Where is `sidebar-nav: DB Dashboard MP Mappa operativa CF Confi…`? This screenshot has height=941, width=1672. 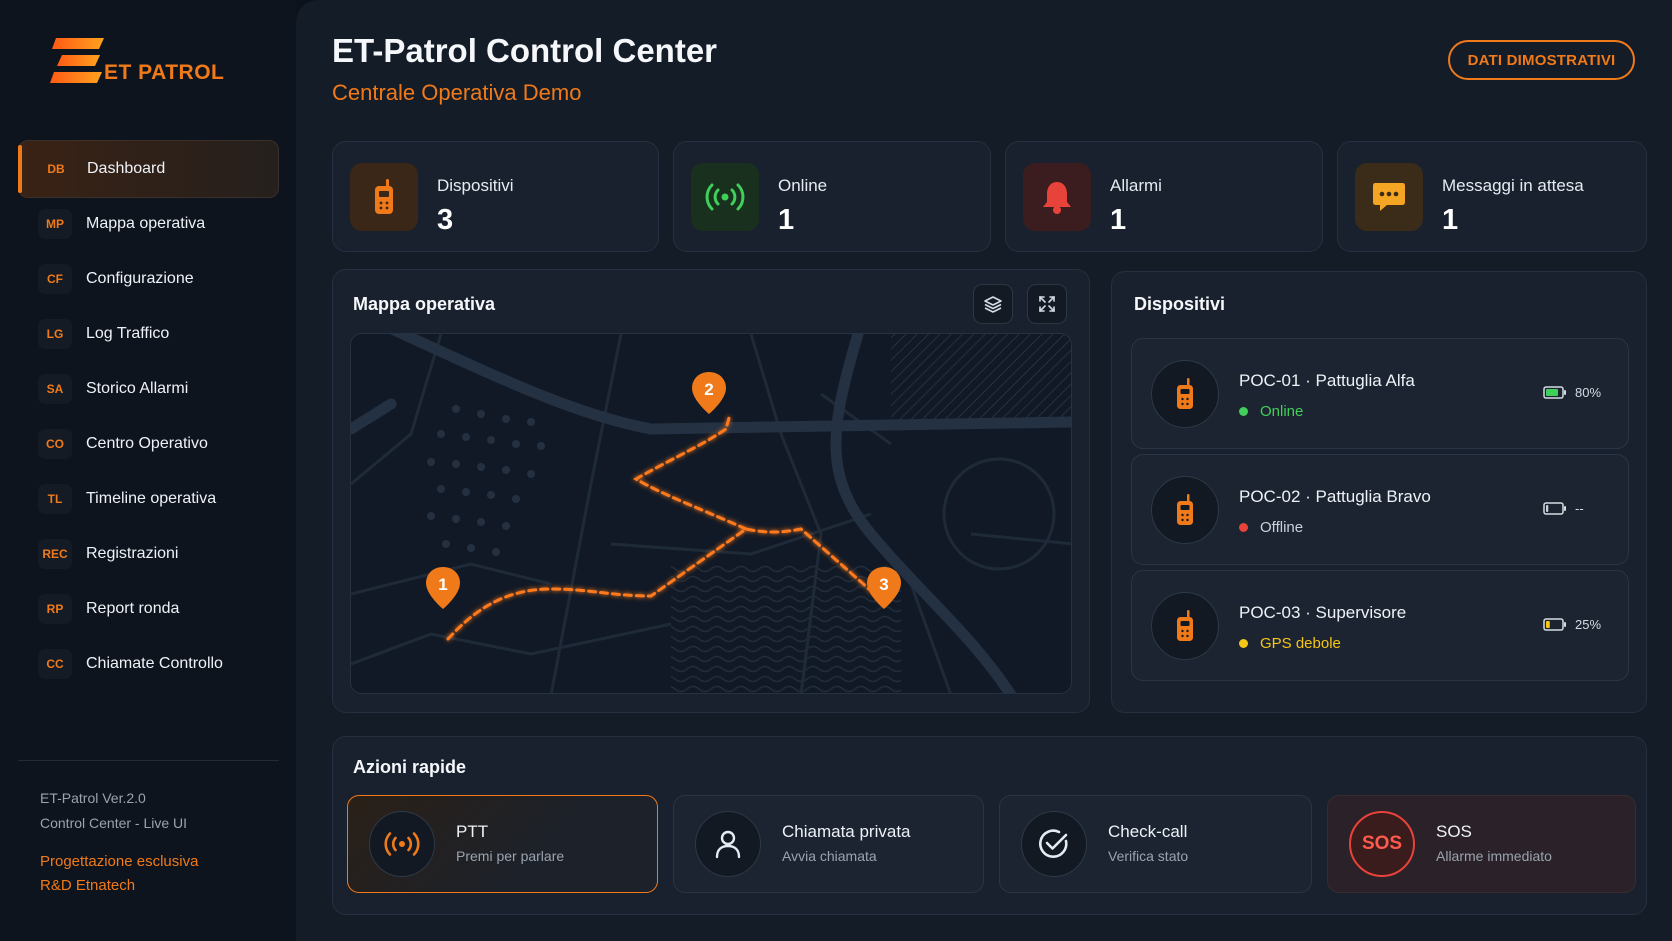
sidebar-nav: DB Dashboard MP Mappa operativa CF Confi… is located at coordinates (148, 415).